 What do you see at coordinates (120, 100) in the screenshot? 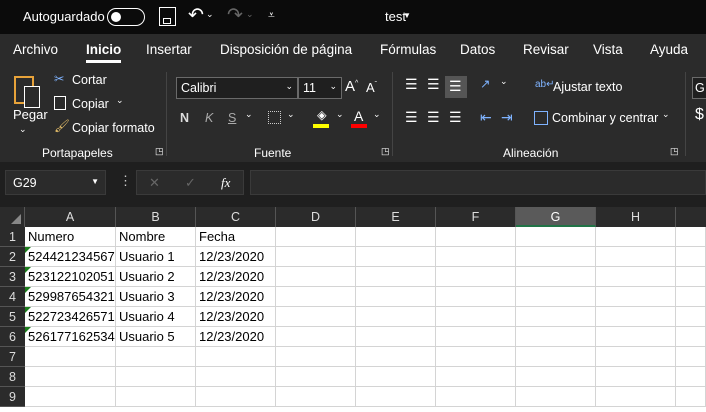
I see `copy-dropdown-icon: ⌄` at bounding box center [120, 100].